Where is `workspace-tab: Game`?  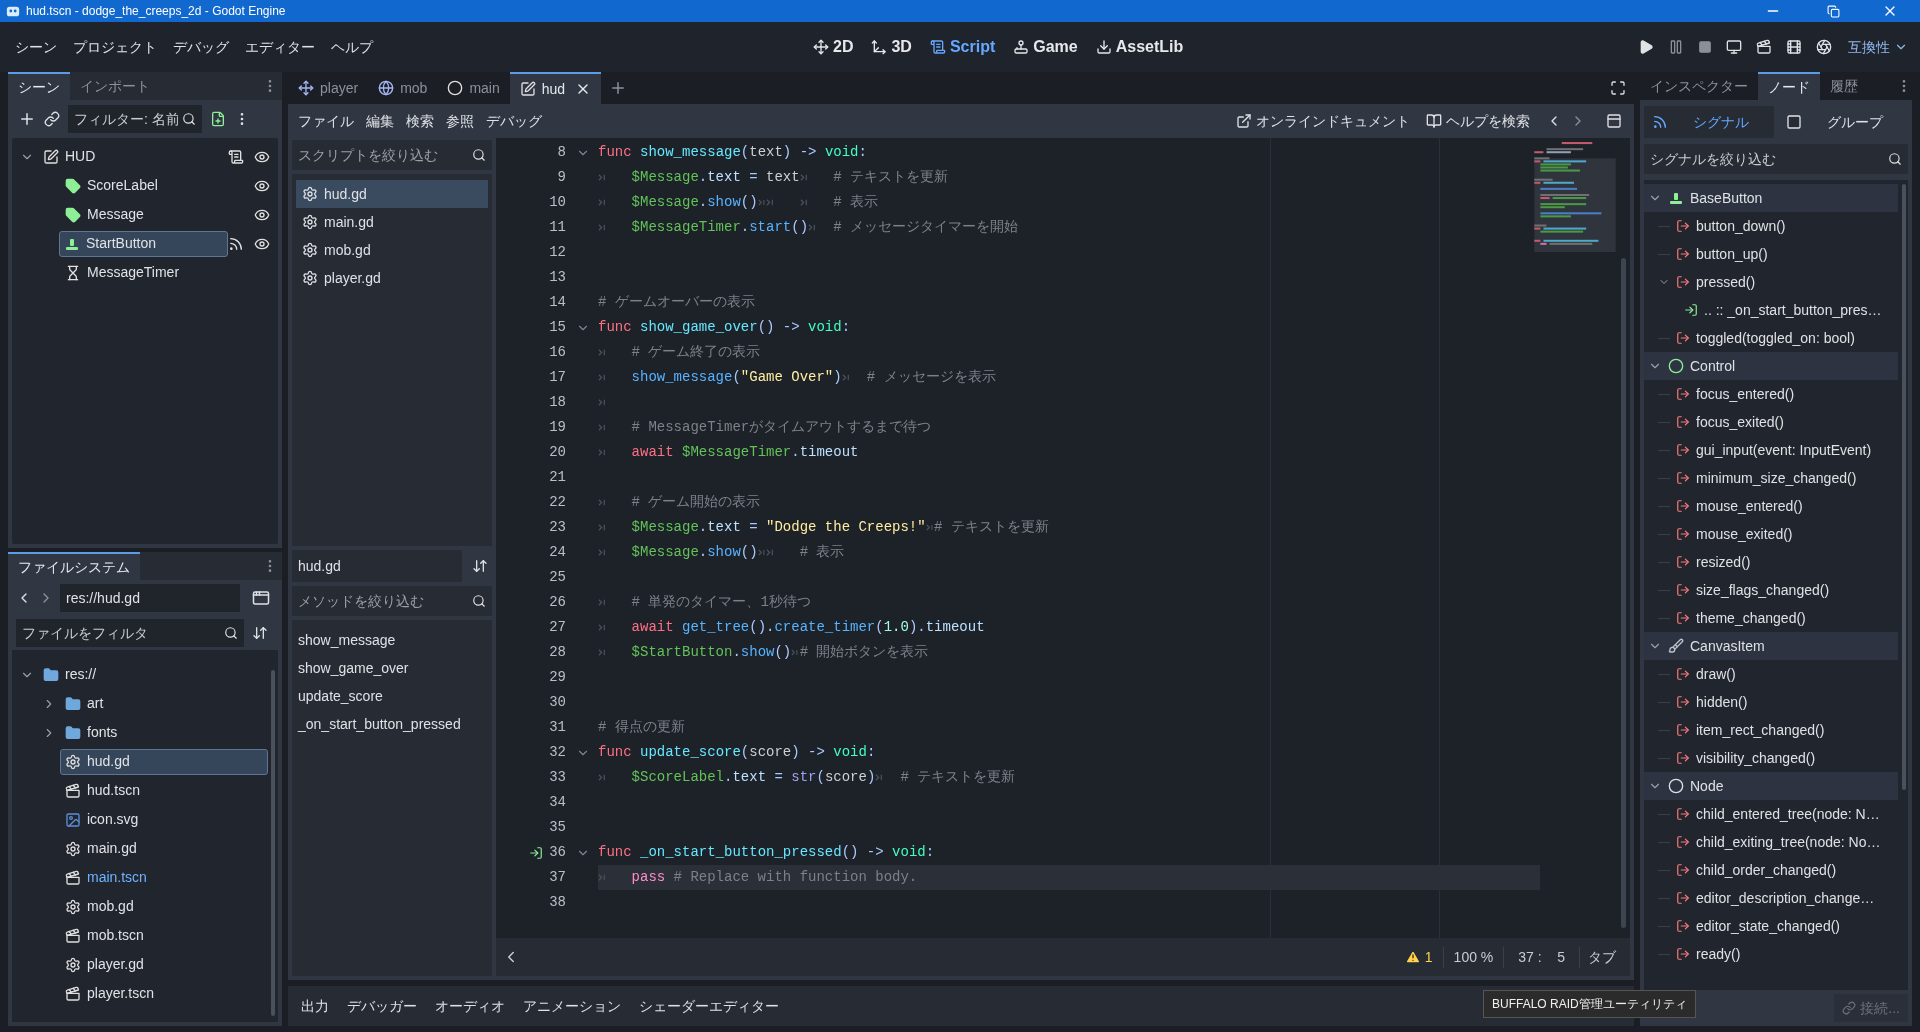
workspace-tab: Game is located at coordinates (1045, 47).